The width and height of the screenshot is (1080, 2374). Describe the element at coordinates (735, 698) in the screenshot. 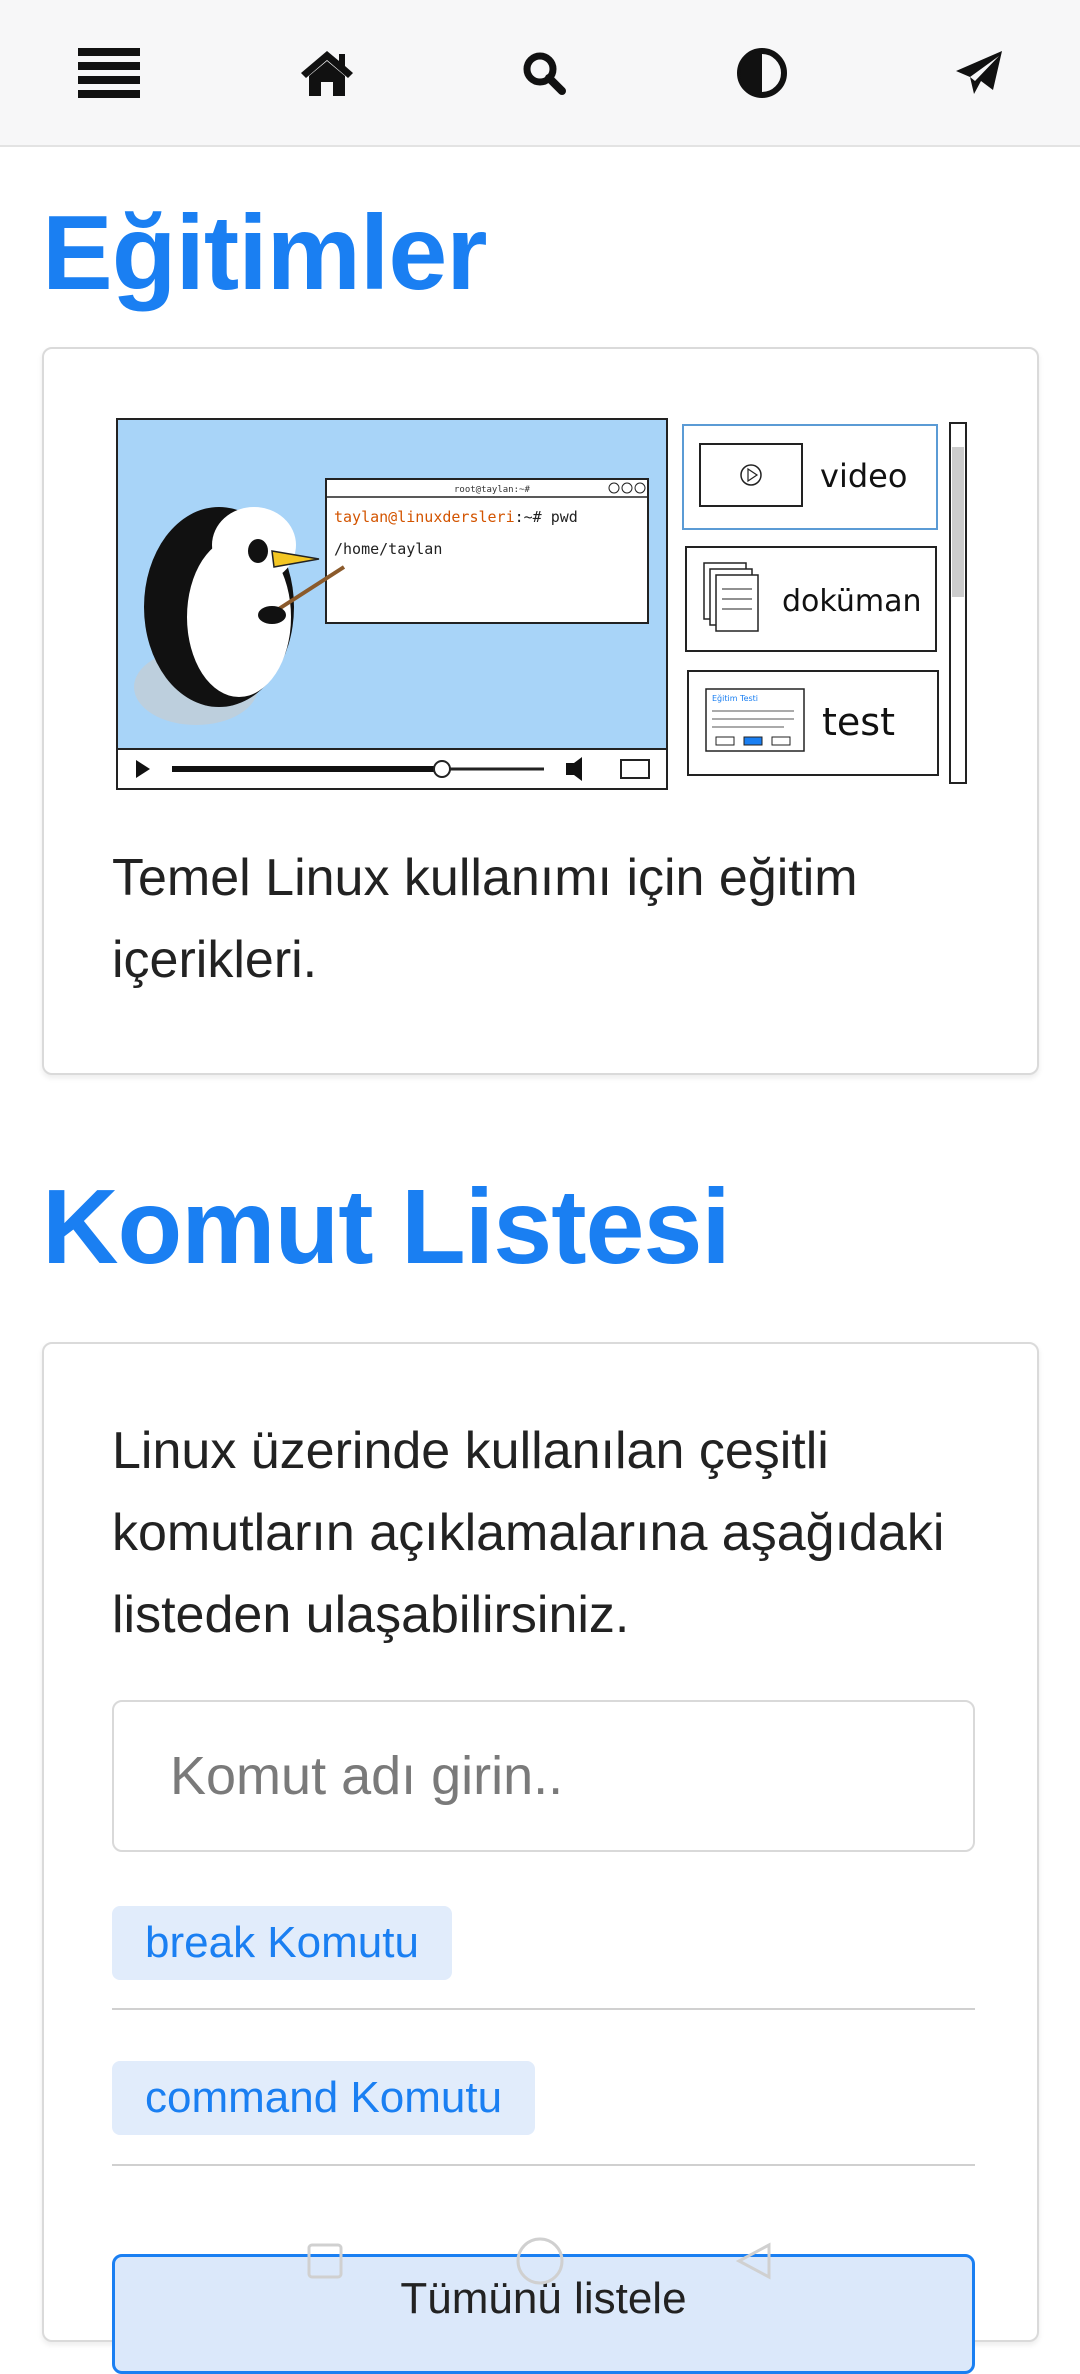

I see `dialog-title: Eğitim Testi` at that location.